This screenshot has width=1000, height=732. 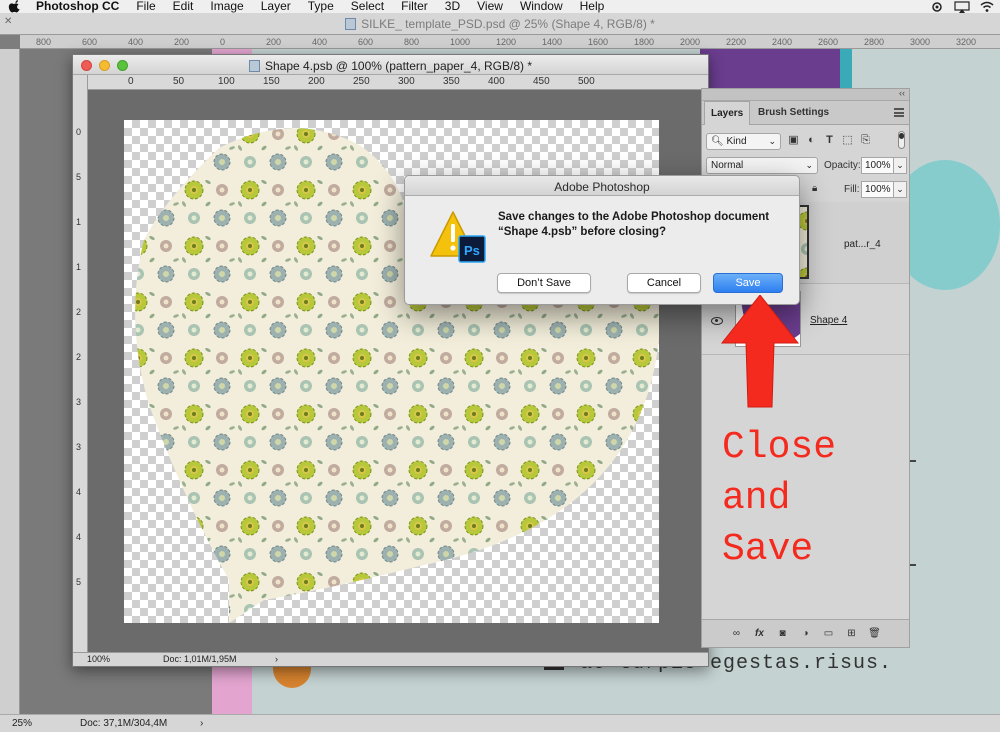 I want to click on ruler-label: 150, so click(x=271, y=81).